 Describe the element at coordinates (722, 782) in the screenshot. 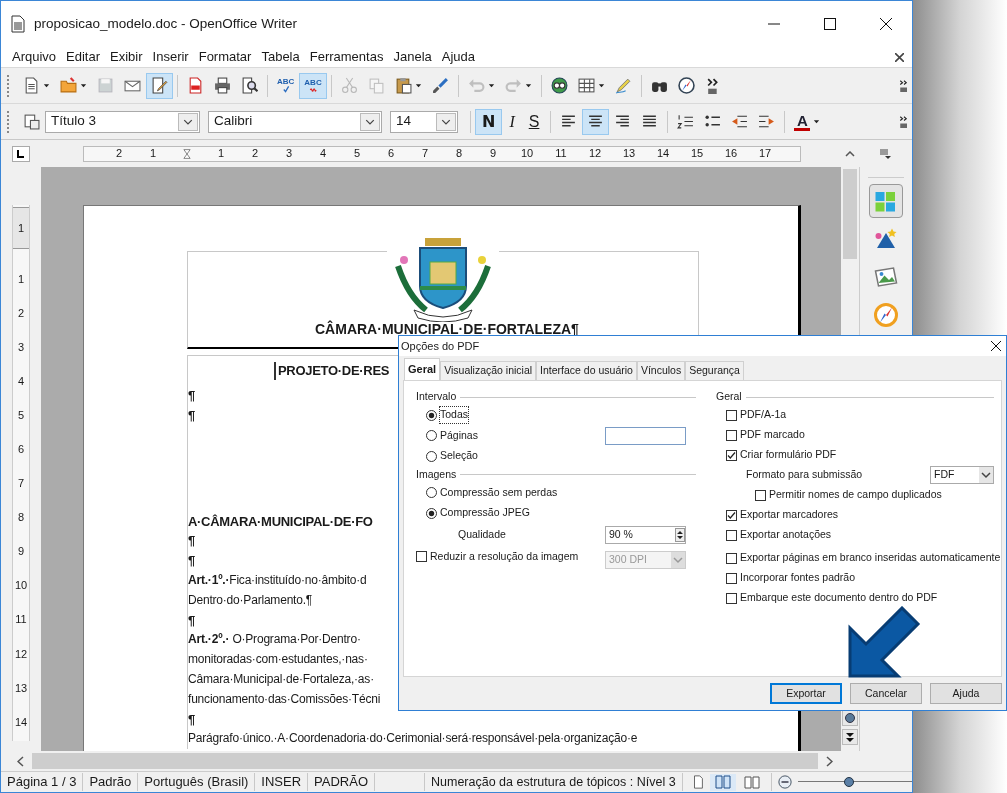

I see `view-layout-button` at that location.